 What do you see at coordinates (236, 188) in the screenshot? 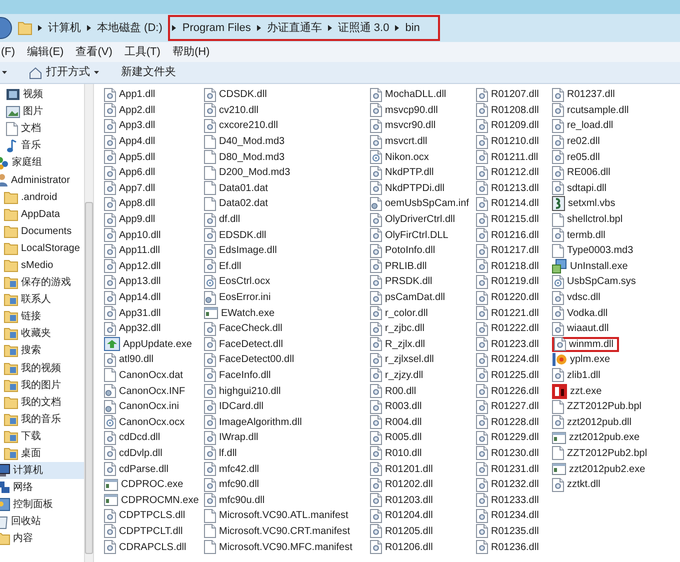
I see `file-item: Data01.dat` at bounding box center [236, 188].